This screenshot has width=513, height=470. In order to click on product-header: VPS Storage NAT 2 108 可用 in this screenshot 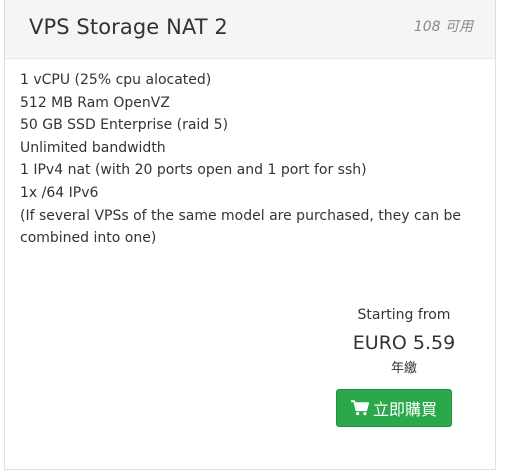, I will do `click(250, 29)`.